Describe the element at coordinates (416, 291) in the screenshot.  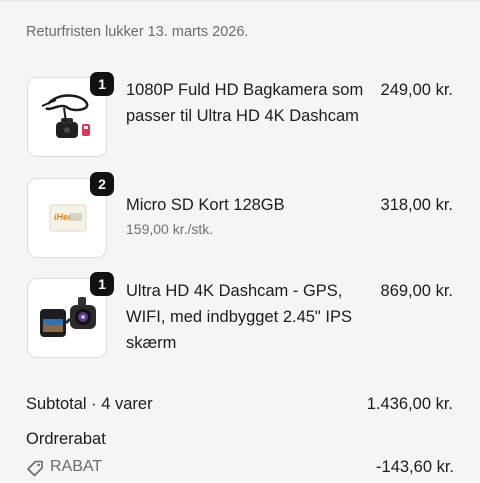
I see `line-price: 869,00 kr.` at that location.